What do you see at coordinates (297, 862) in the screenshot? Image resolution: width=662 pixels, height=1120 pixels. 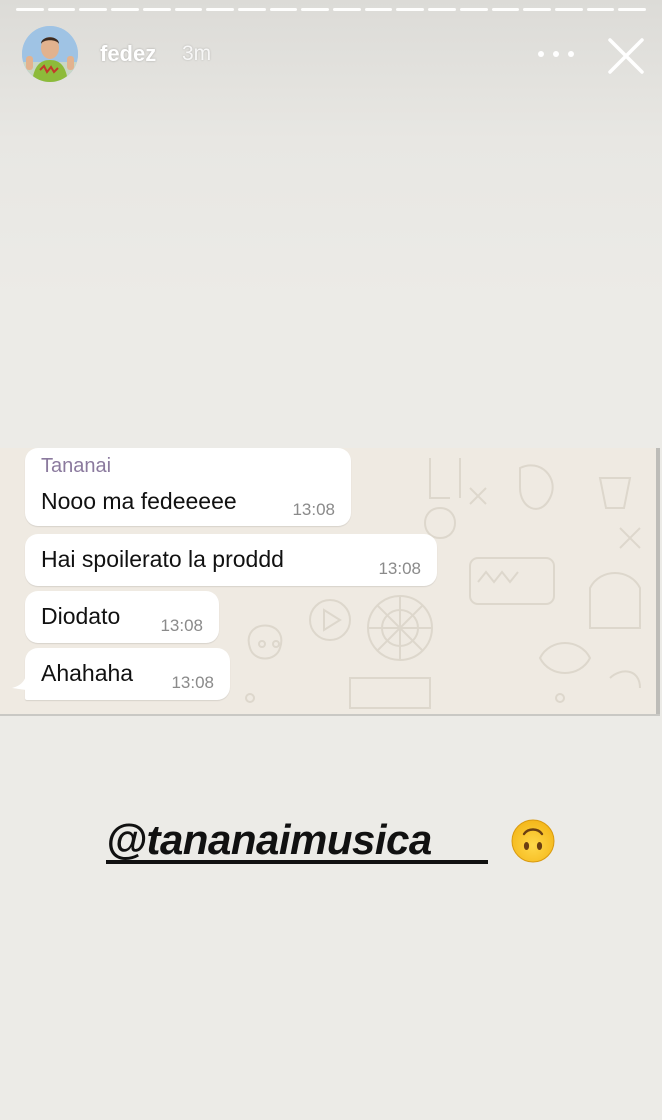 I see `mention-underline` at bounding box center [297, 862].